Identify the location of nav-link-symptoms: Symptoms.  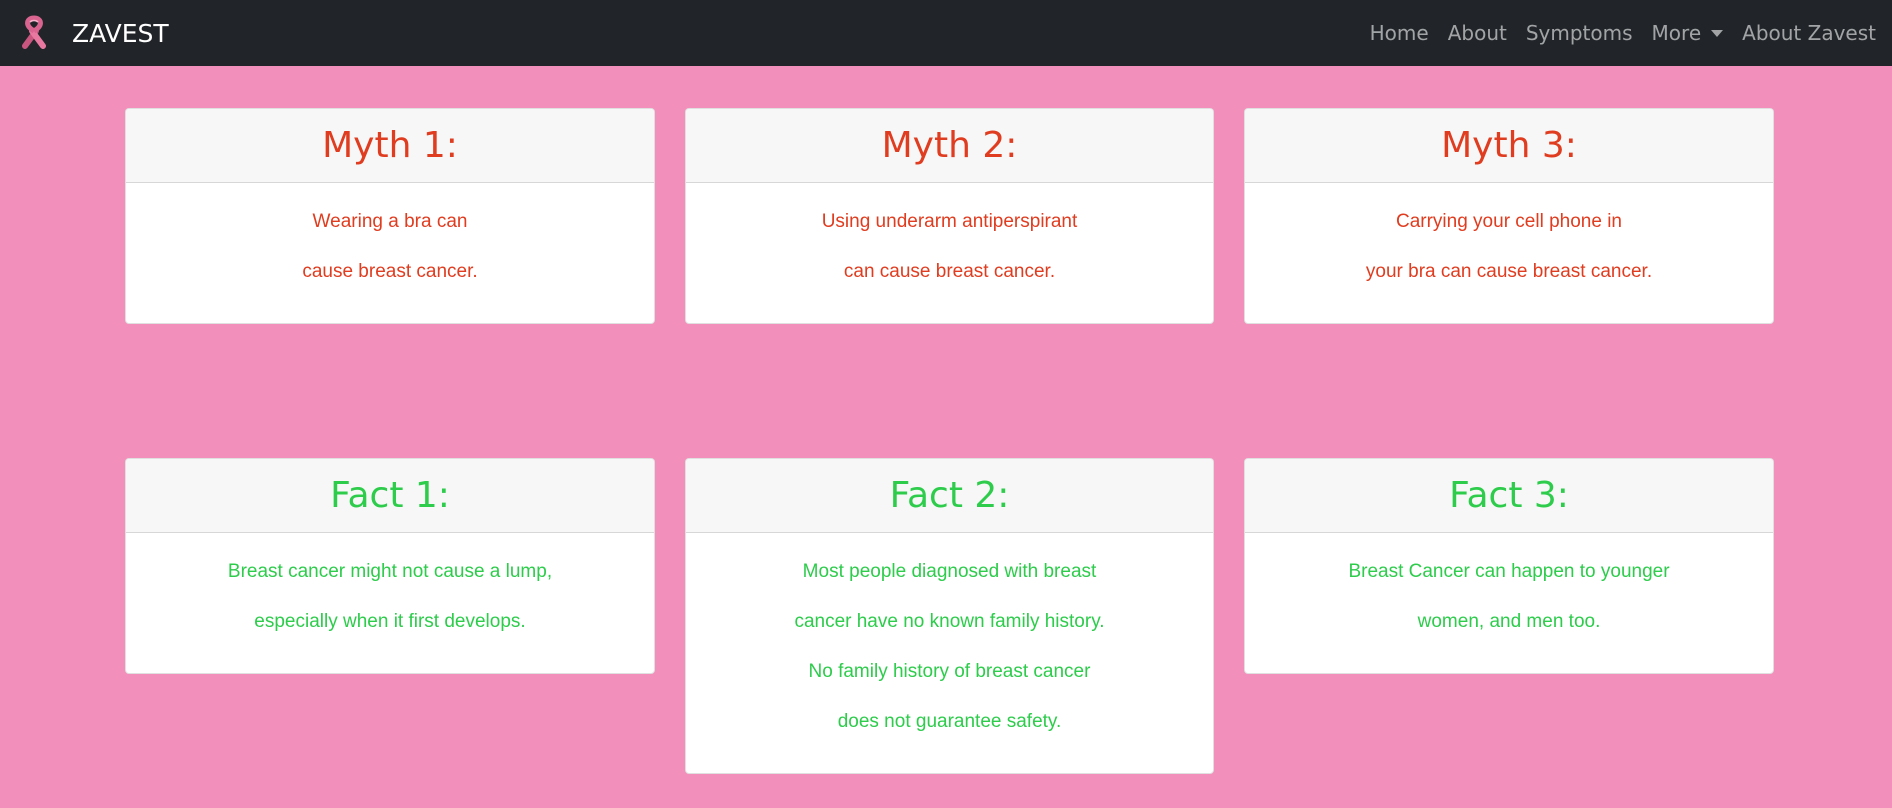
(1579, 33).